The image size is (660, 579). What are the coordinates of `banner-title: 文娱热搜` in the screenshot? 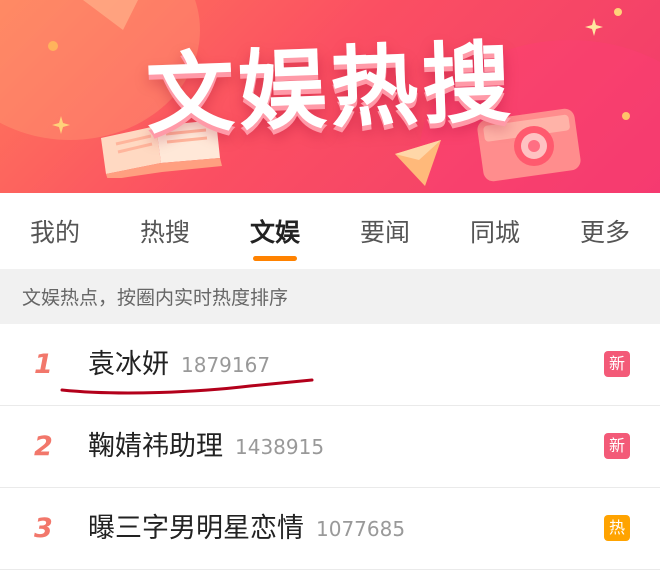 It's located at (330, 88).